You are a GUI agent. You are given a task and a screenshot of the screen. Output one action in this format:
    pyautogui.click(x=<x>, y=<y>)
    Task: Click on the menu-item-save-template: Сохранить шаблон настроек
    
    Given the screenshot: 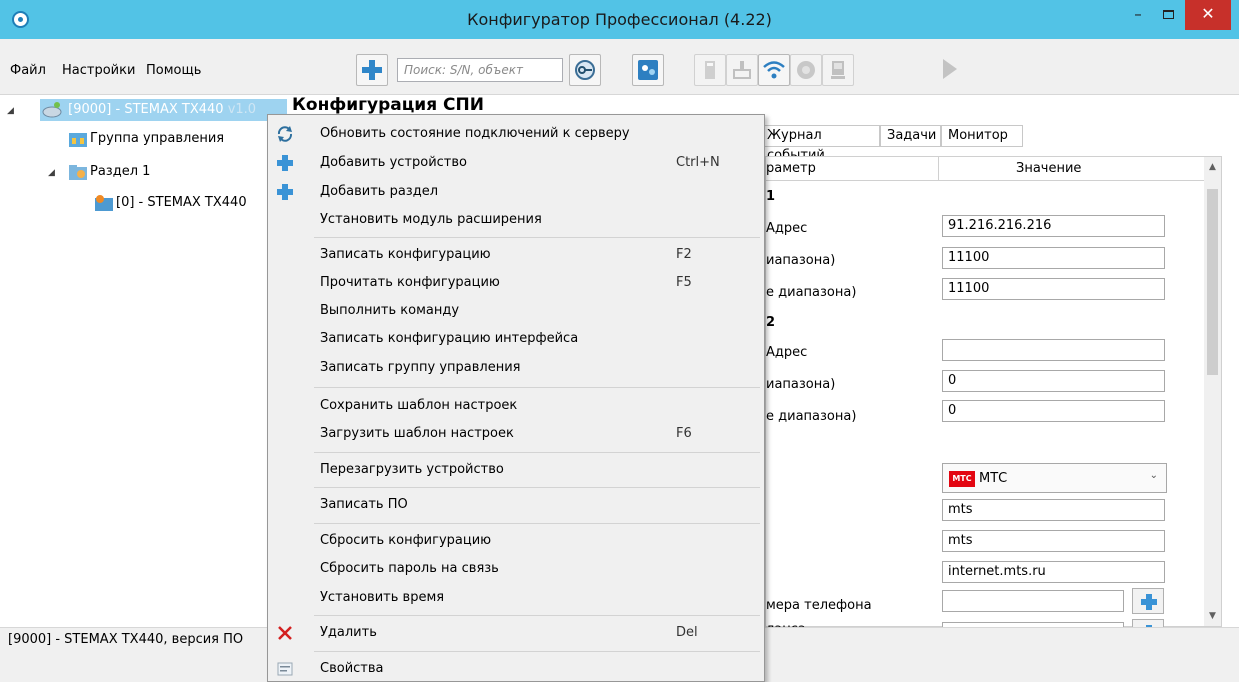 What is the action you would take?
    pyautogui.click(x=516, y=406)
    